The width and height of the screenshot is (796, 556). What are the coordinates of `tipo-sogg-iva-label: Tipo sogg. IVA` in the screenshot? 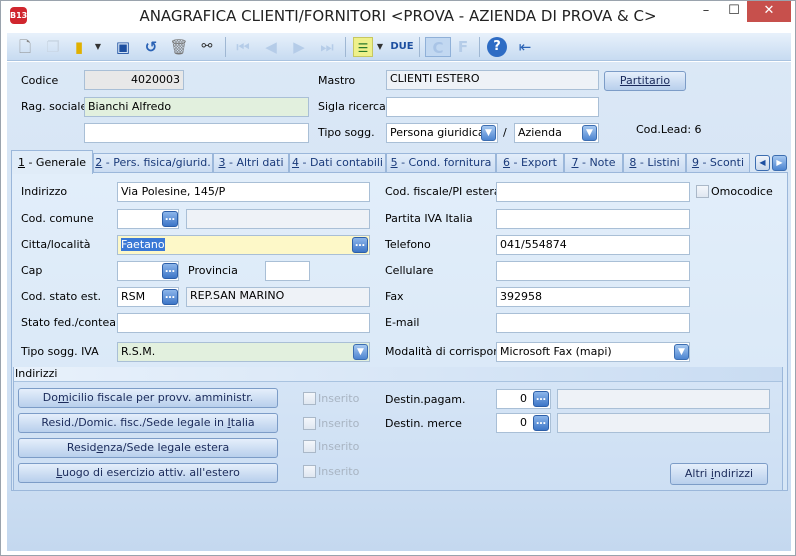 It's located at (60, 351).